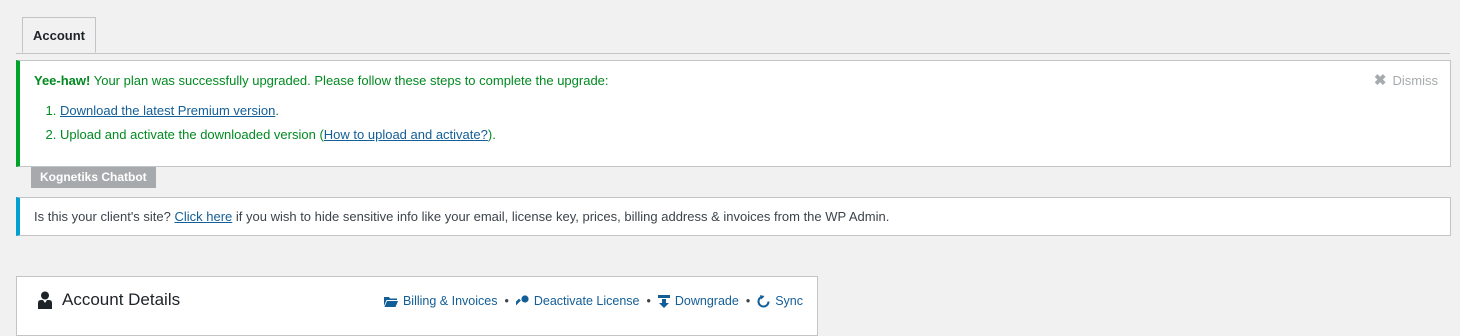 This screenshot has width=1460, height=336. Describe the element at coordinates (522, 301) in the screenshot. I see `key-icon` at that location.